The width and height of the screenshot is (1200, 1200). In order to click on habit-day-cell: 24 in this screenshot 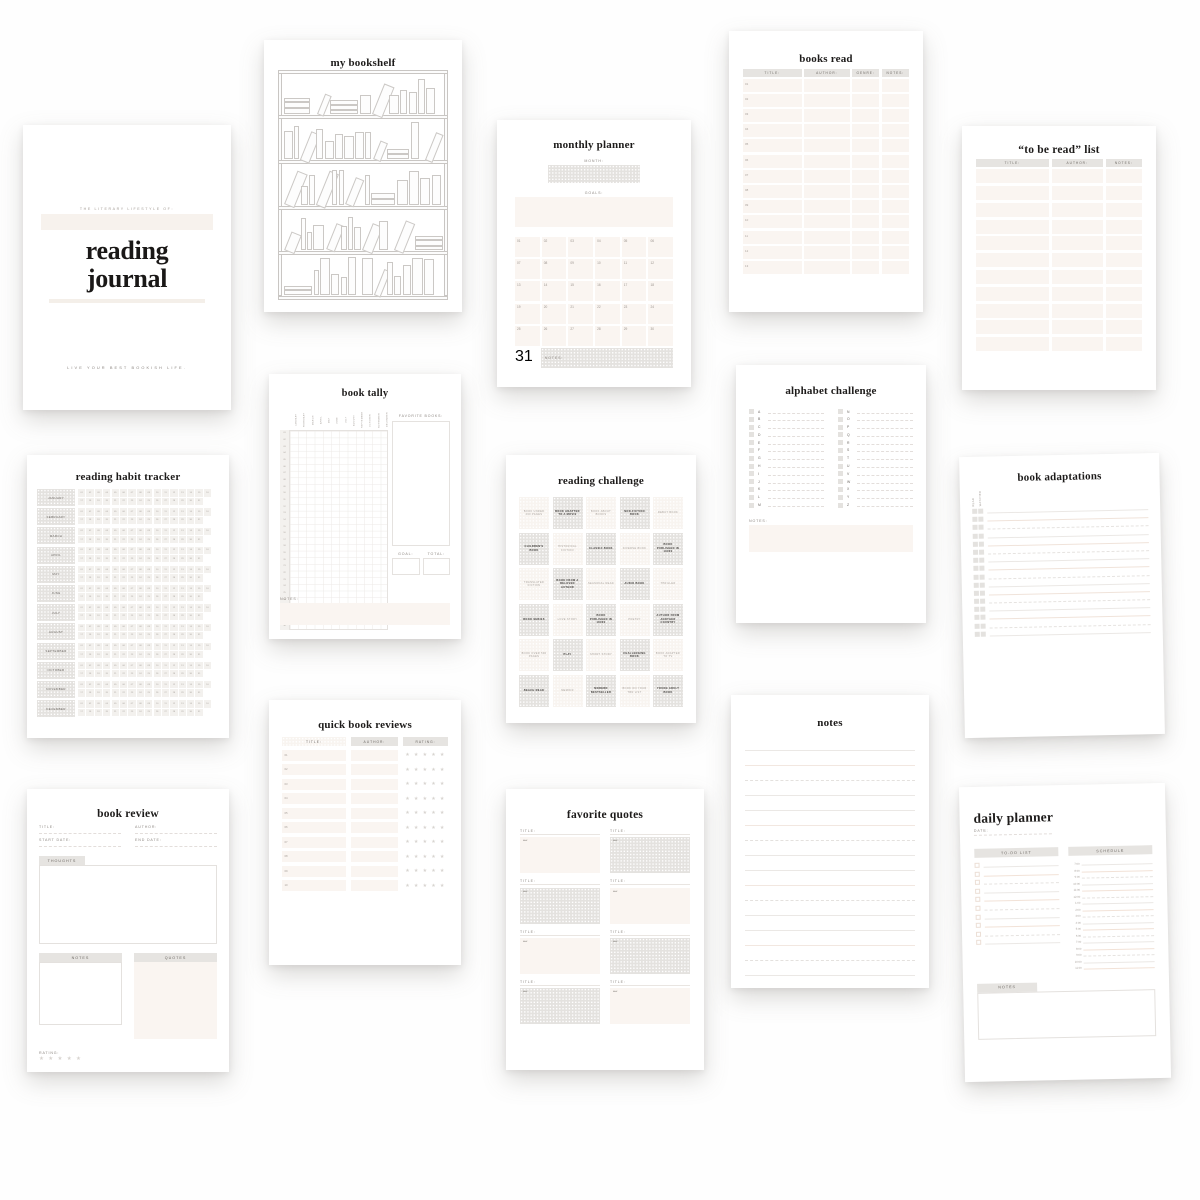, I will do `click(140, 597)`.